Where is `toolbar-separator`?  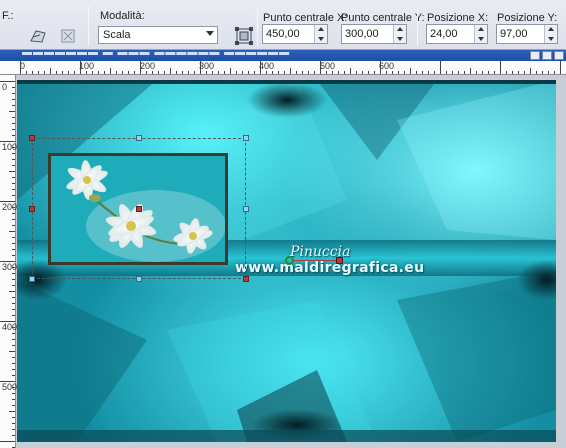
toolbar-separator is located at coordinates (88, 26).